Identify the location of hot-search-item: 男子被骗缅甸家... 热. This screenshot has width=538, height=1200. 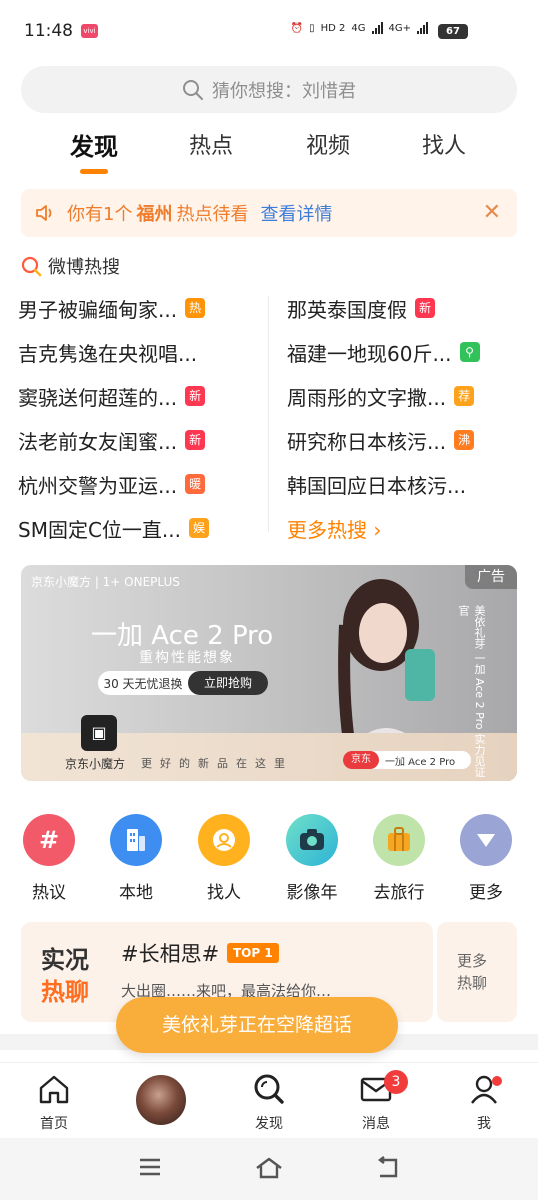
(113, 308).